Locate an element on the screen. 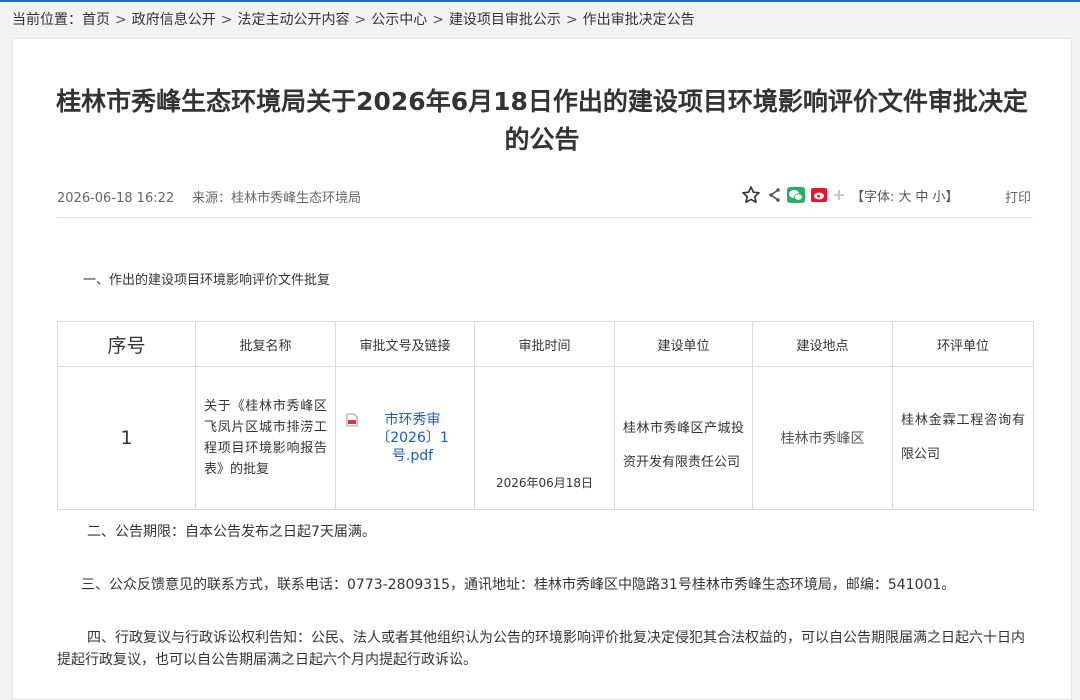  font-size-close: 】 is located at coordinates (952, 197).